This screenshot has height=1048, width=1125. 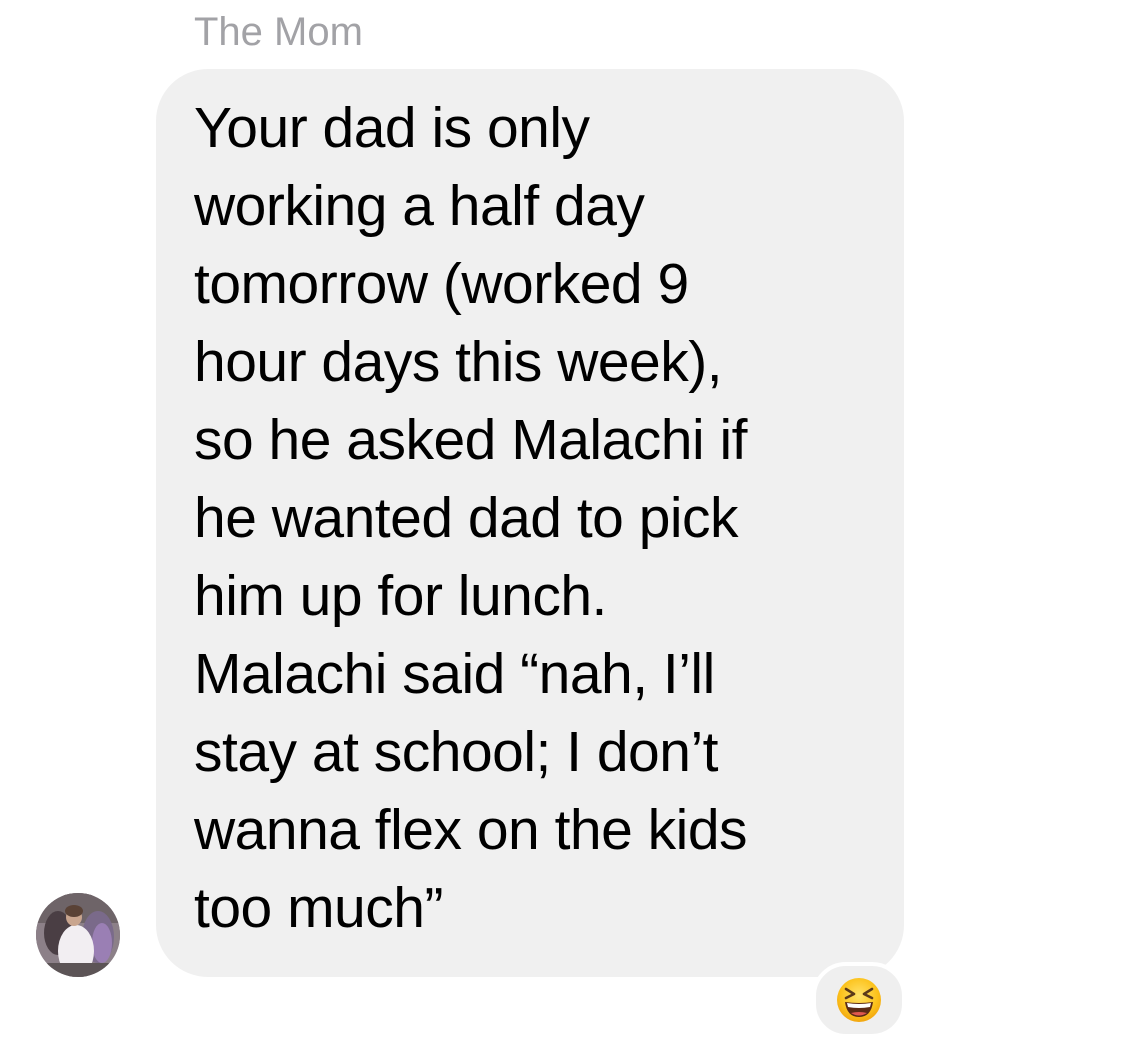 I want to click on message-line: tomorrow (worked 9, so click(x=441, y=284).